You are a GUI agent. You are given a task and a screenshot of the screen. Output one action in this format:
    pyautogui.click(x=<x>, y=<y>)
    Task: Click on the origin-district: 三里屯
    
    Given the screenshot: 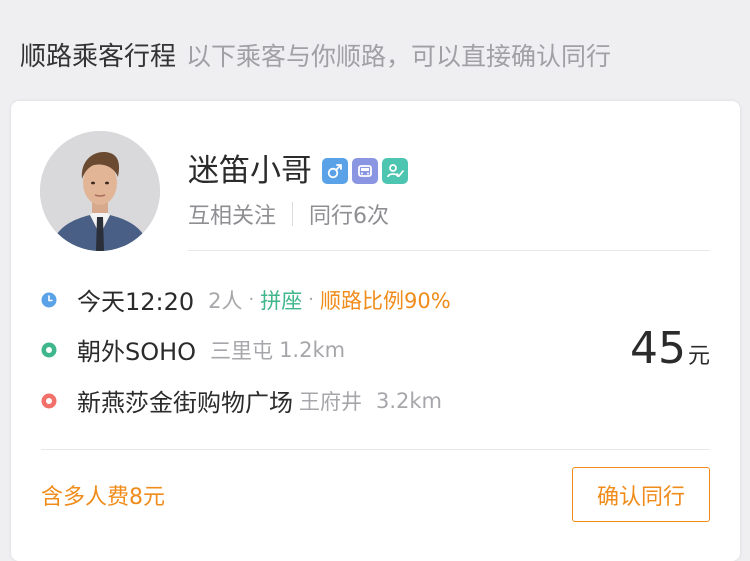 What is the action you would take?
    pyautogui.click(x=242, y=350)
    